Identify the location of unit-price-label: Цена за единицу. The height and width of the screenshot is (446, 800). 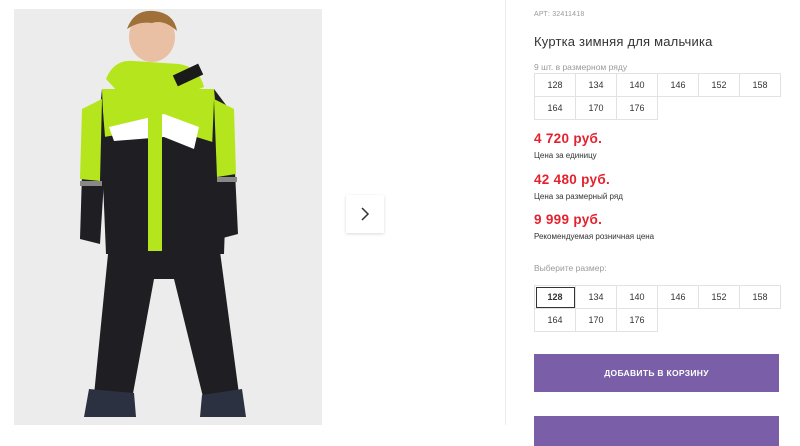
(565, 155).